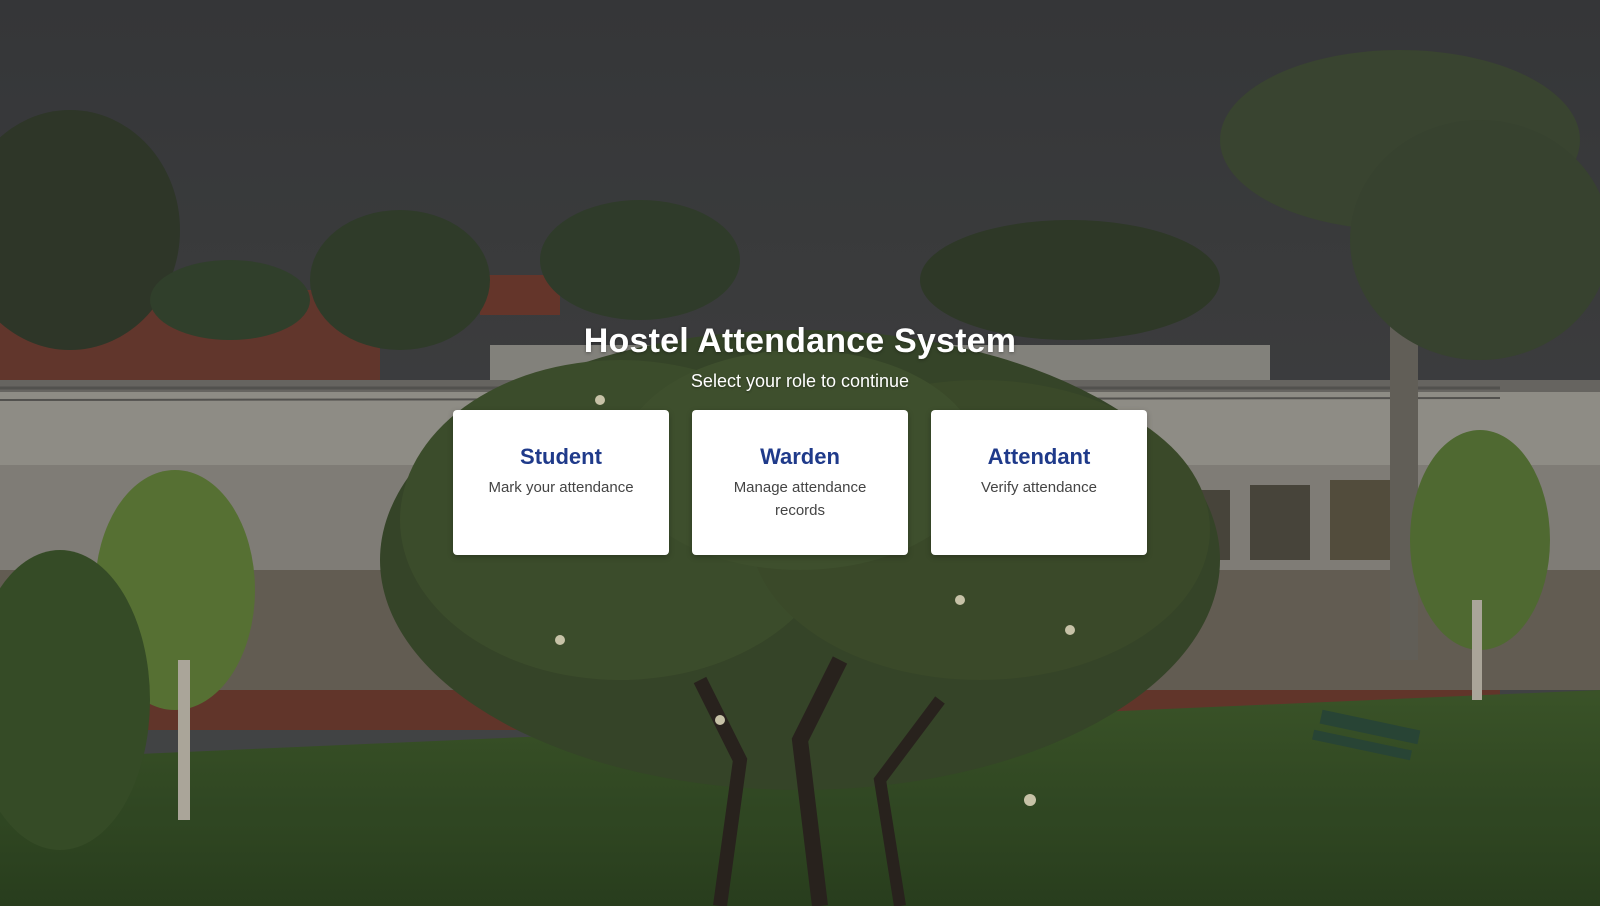 The image size is (1600, 906). What do you see at coordinates (1039, 456) in the screenshot?
I see `role-card-title: Attendant` at bounding box center [1039, 456].